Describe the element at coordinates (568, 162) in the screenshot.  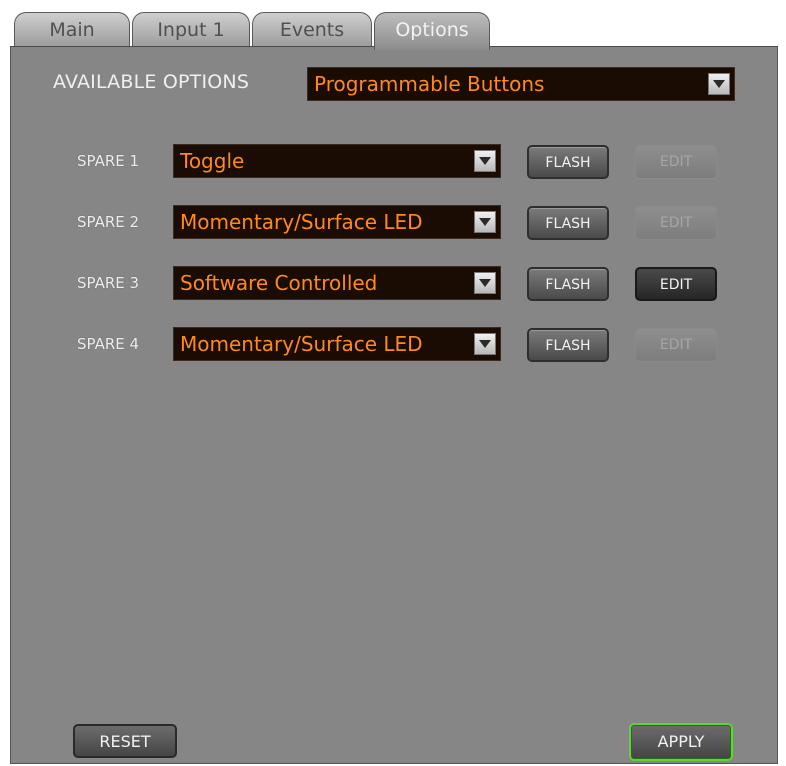
I see `spare-1-flash-button: FLASH` at that location.